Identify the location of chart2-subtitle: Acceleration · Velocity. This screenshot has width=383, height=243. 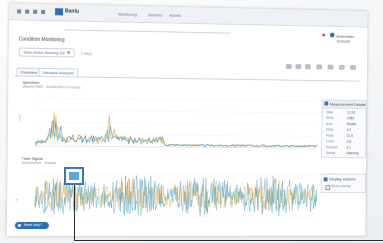
(38, 163).